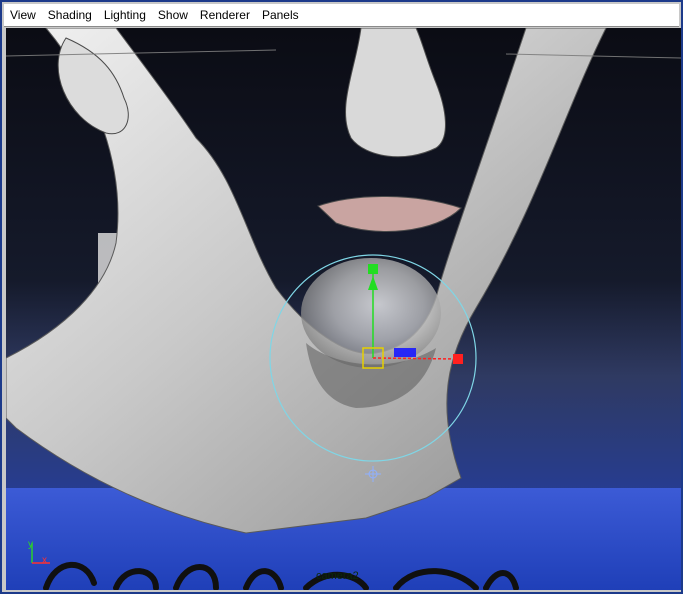  I want to click on chin-shading, so click(371, 313).